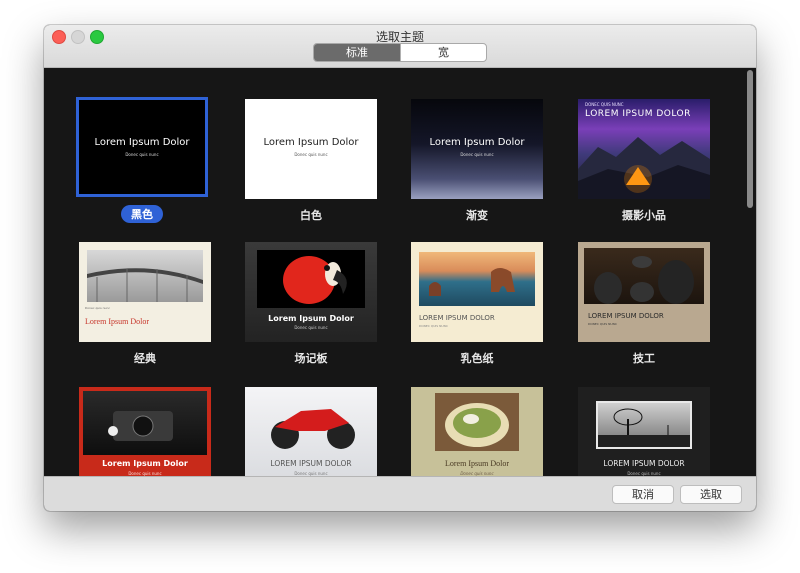  What do you see at coordinates (311, 358) in the screenshot?
I see `theme-label-slate: 场记板` at bounding box center [311, 358].